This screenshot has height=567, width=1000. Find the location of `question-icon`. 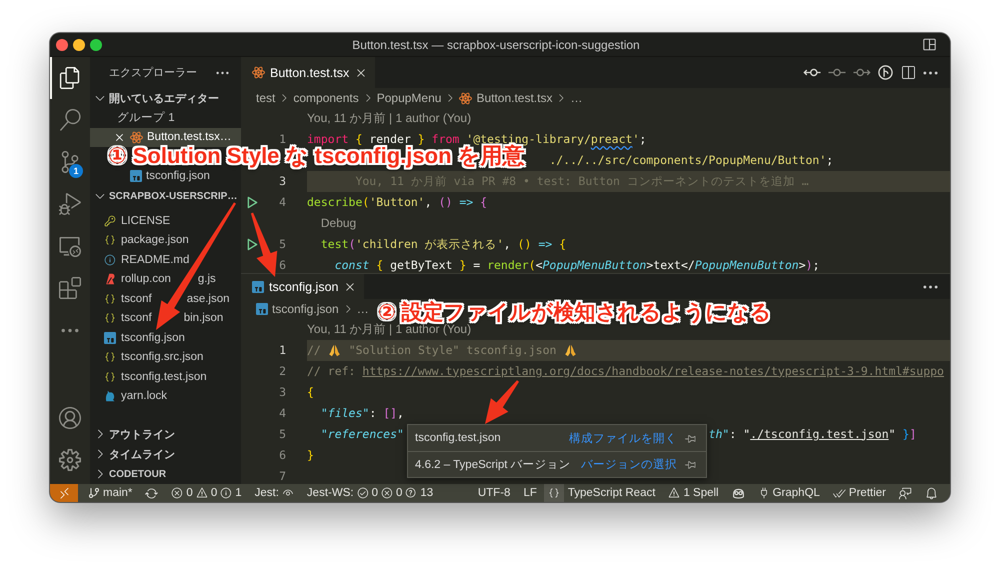

question-icon is located at coordinates (411, 493).